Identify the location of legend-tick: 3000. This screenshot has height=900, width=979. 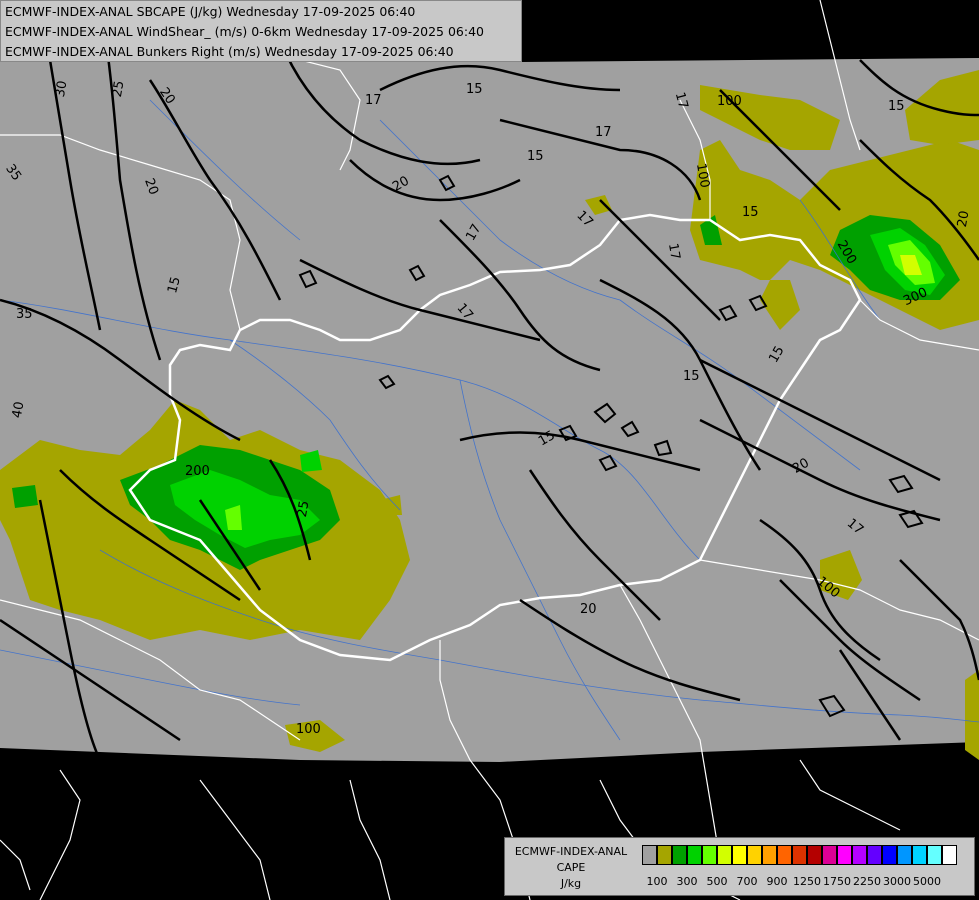
(897, 881).